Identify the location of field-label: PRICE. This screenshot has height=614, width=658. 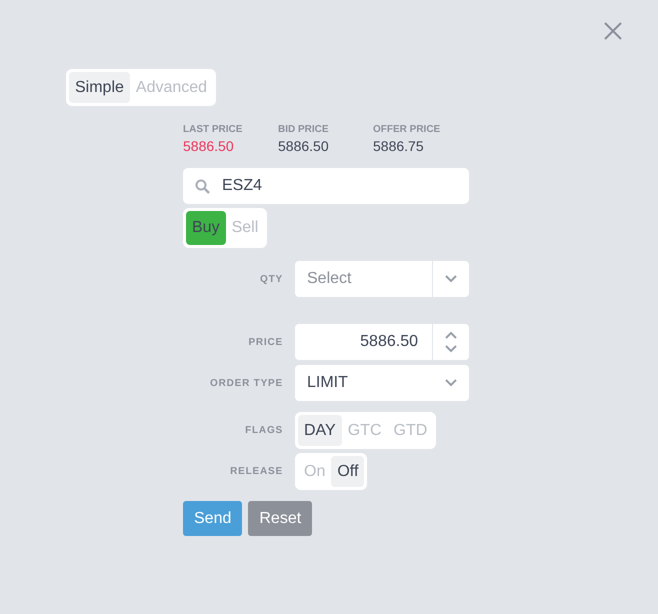
(265, 342).